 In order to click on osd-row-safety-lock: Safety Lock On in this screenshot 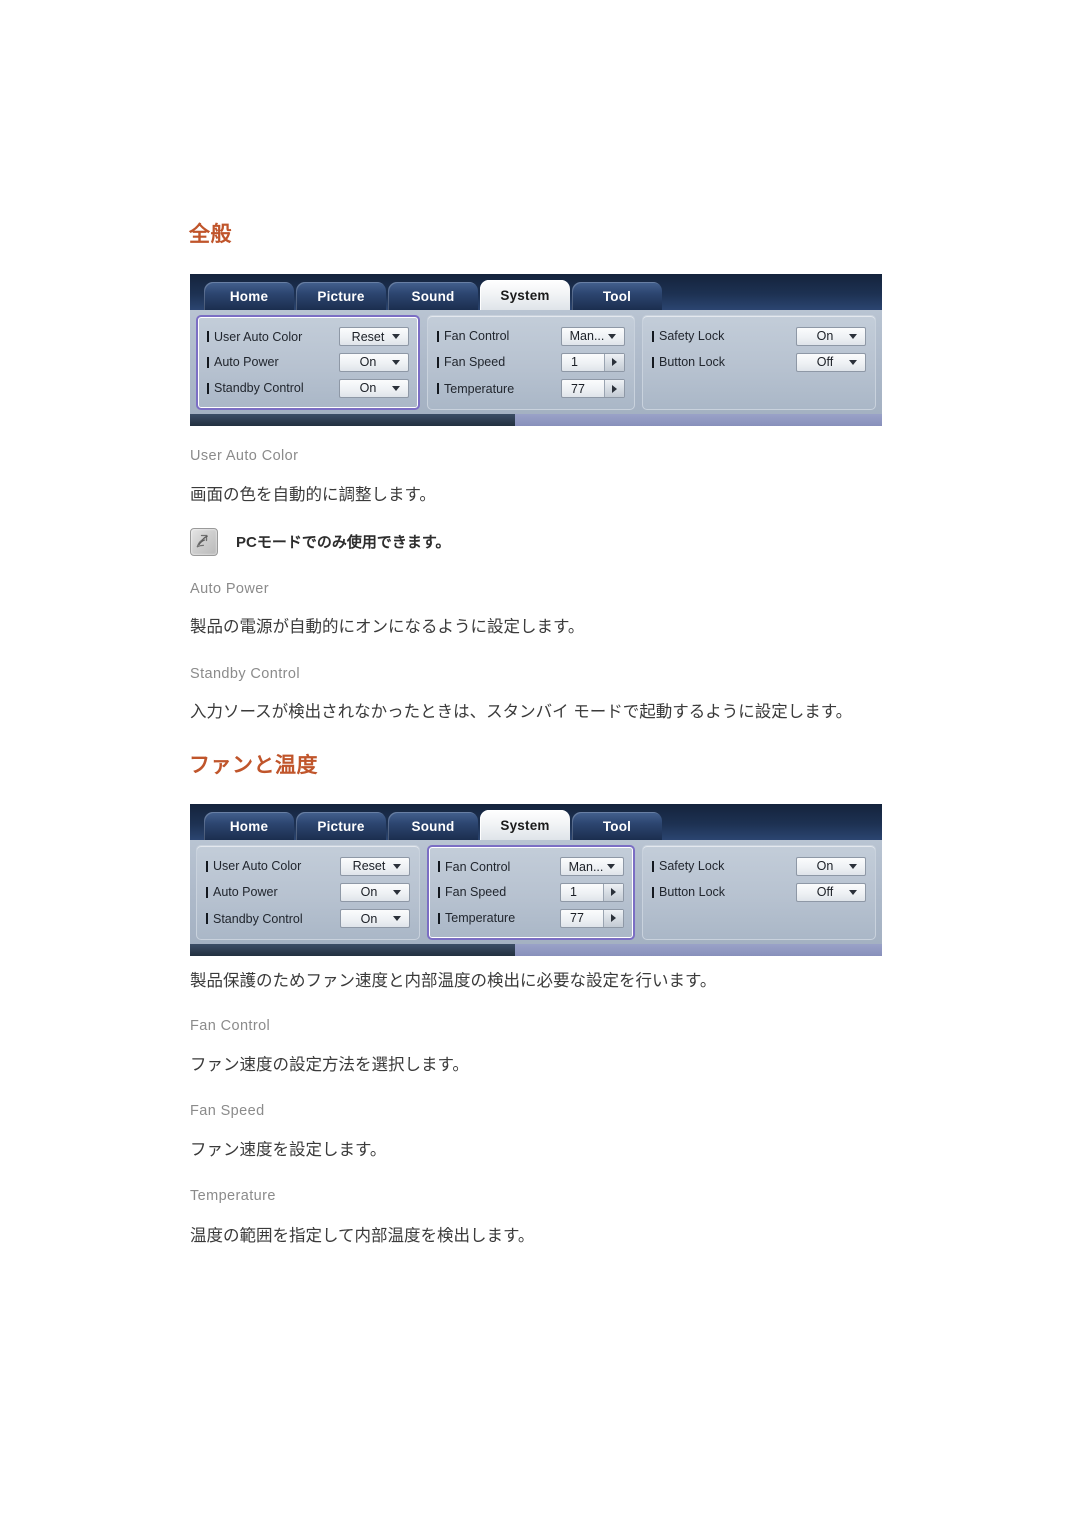, I will do `click(759, 866)`.